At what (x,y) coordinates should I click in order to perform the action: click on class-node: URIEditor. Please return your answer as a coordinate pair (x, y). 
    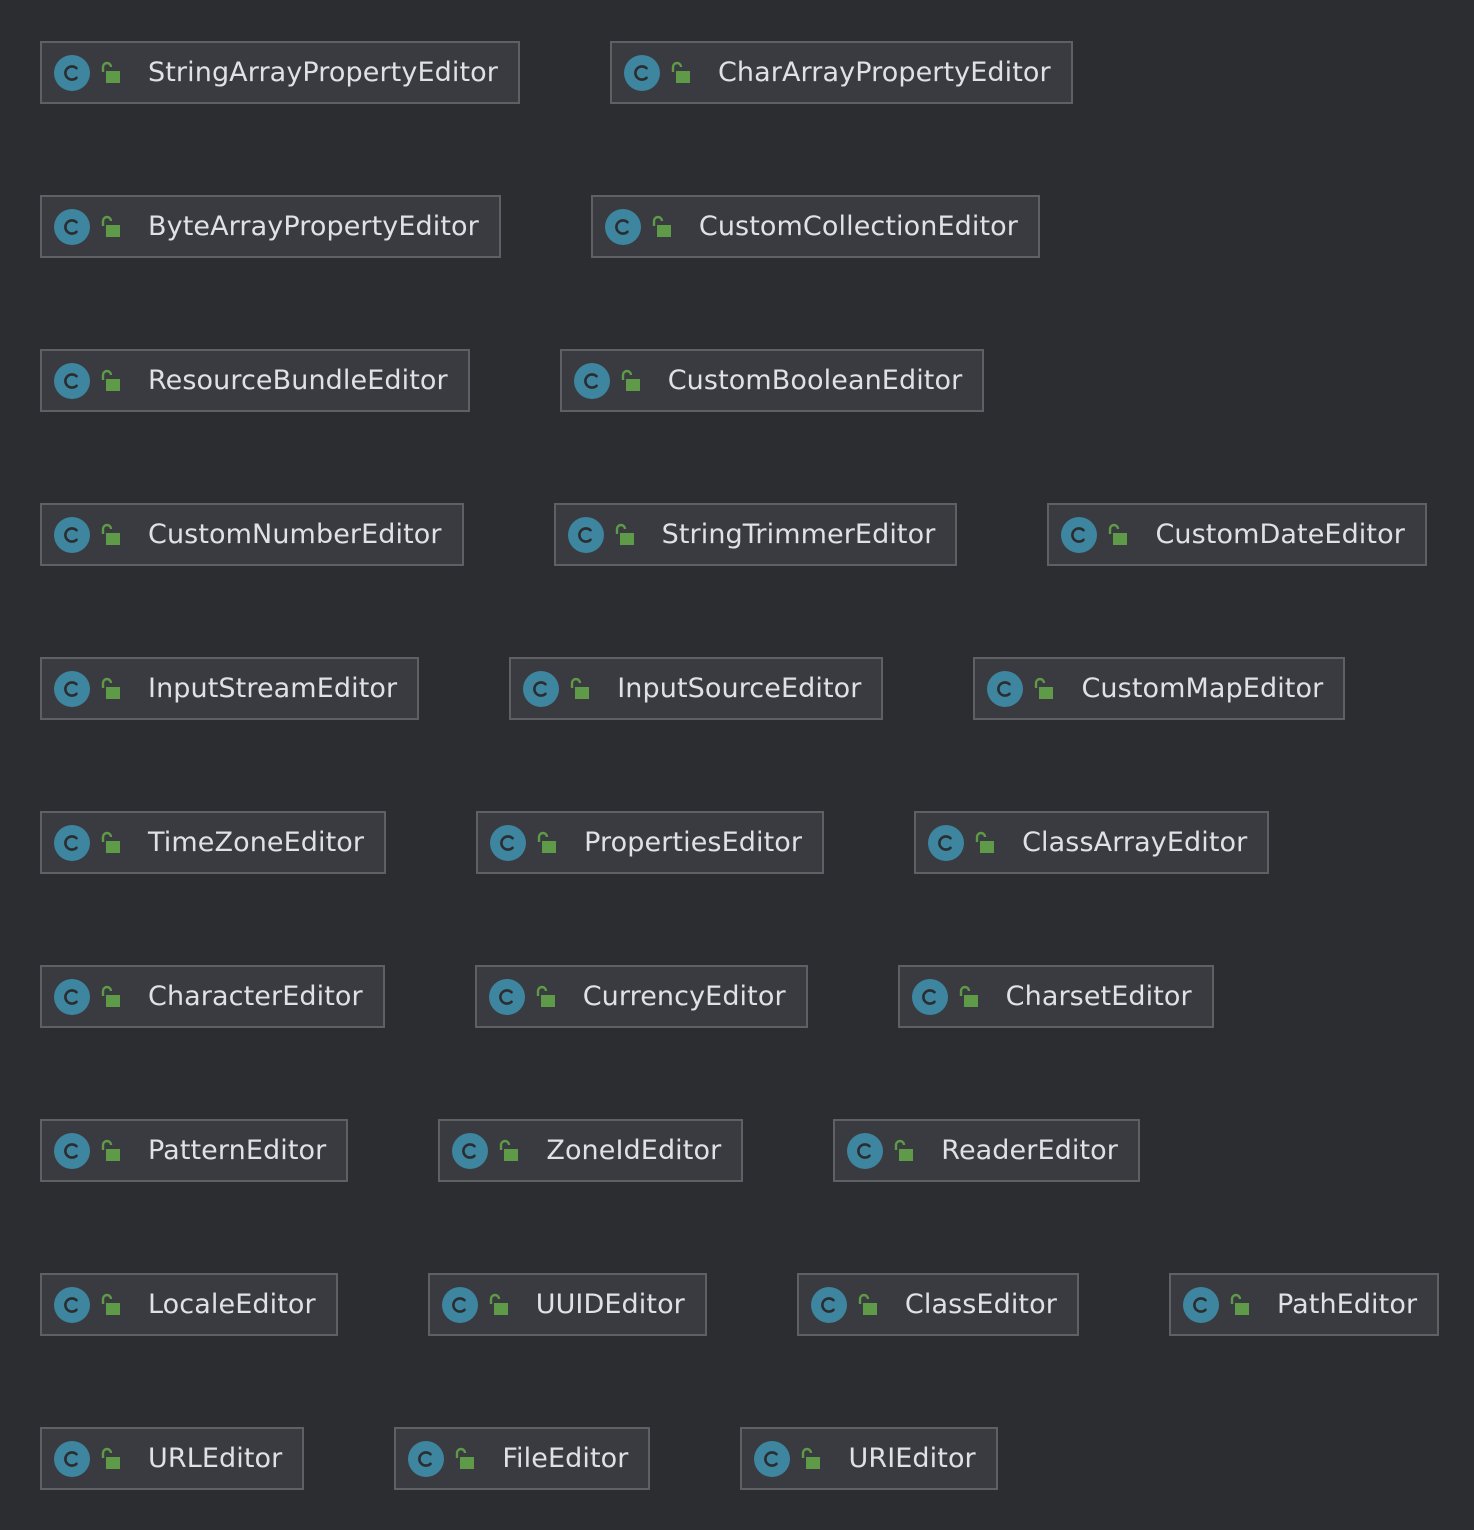
    Looking at the image, I should click on (869, 1458).